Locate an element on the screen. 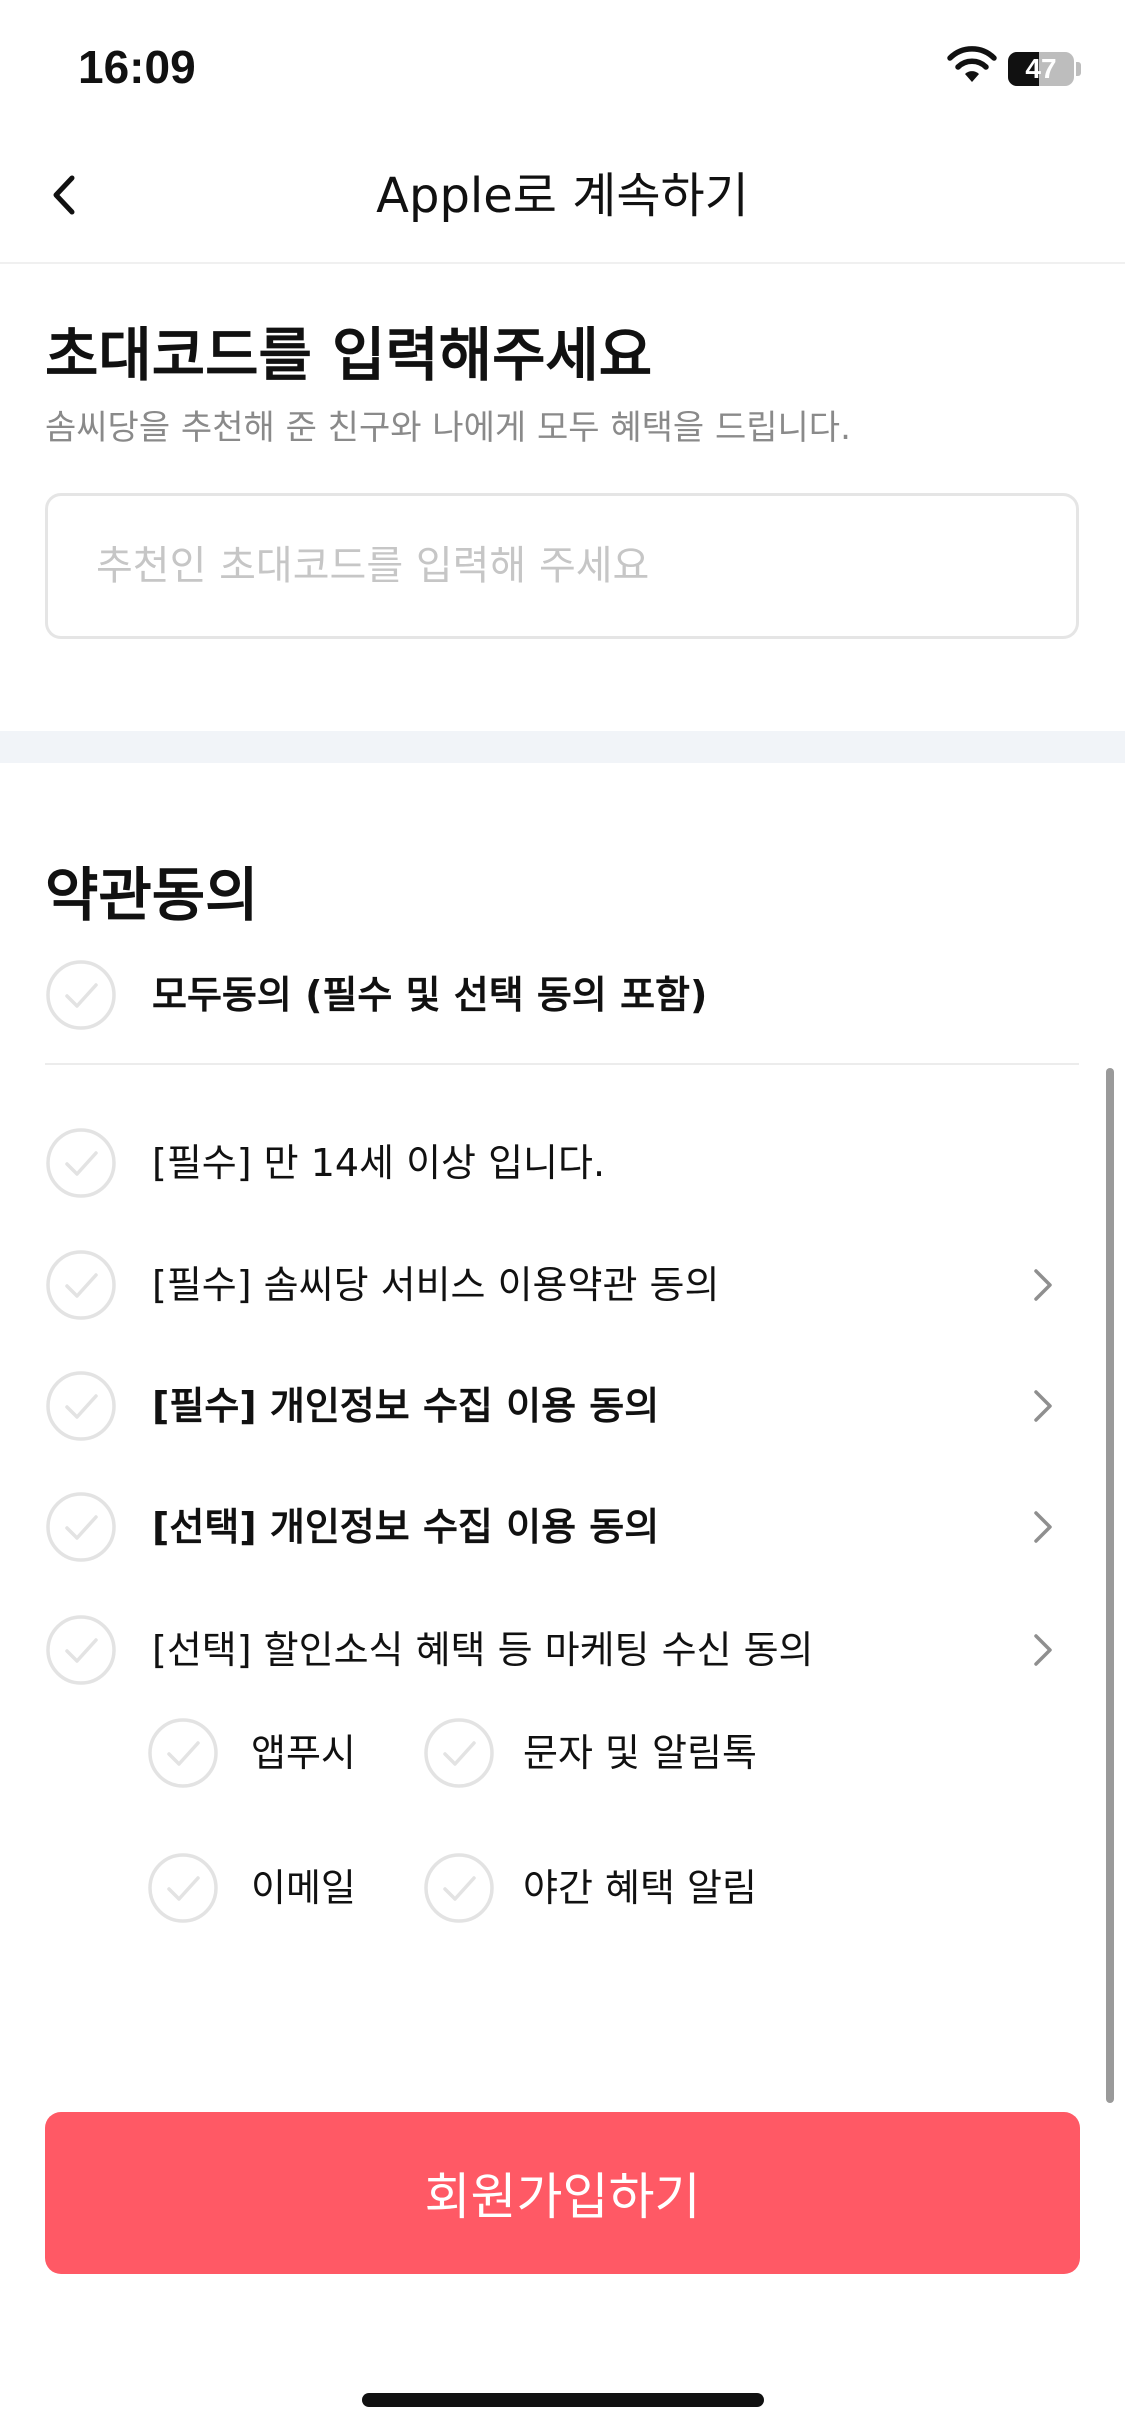 The height and width of the screenshot is (2436, 1125). term-row-privacy-required: [필수] 개인정보 수집 이용 동의 is located at coordinates (562, 1406).